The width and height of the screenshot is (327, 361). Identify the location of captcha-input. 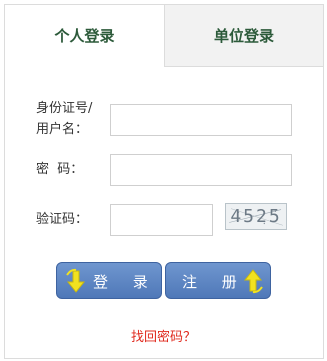
(161, 220).